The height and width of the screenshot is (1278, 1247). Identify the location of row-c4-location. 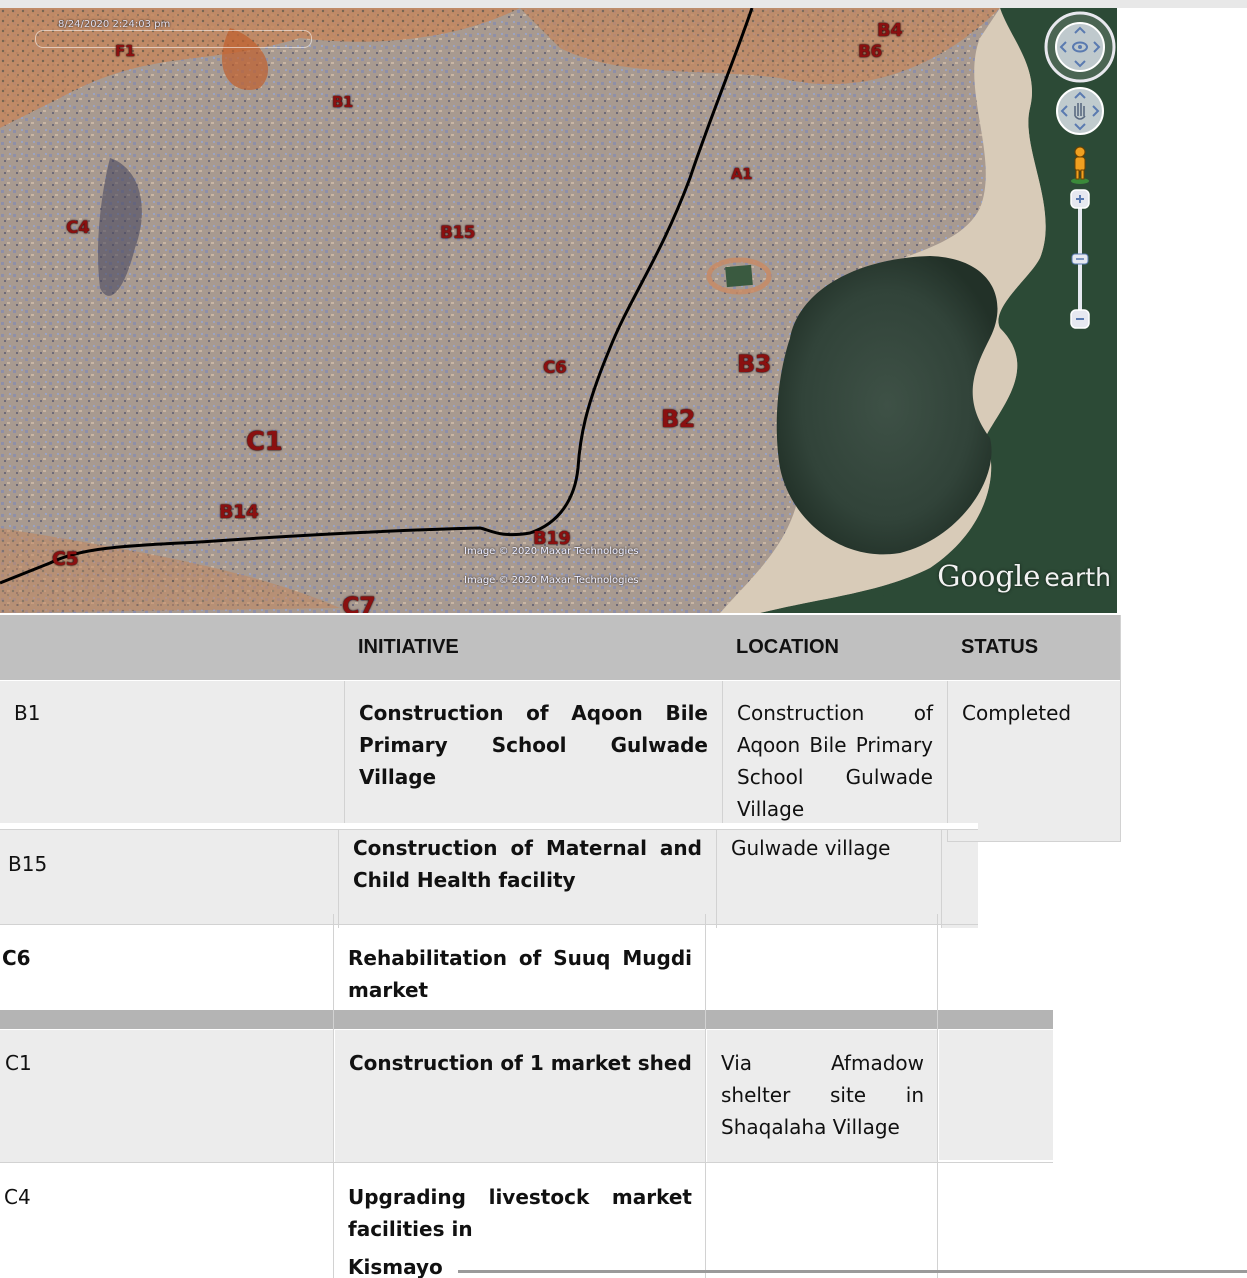
(822, 1221).